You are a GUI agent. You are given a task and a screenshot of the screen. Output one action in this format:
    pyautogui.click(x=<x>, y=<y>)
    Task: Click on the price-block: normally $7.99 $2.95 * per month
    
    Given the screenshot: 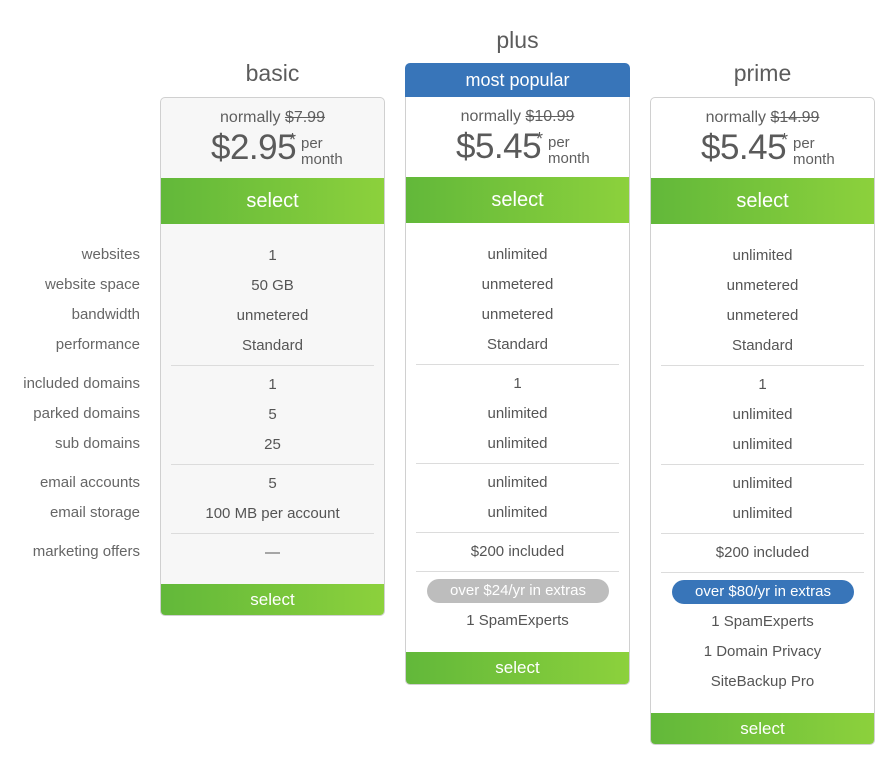 What is the action you would take?
    pyautogui.click(x=272, y=138)
    